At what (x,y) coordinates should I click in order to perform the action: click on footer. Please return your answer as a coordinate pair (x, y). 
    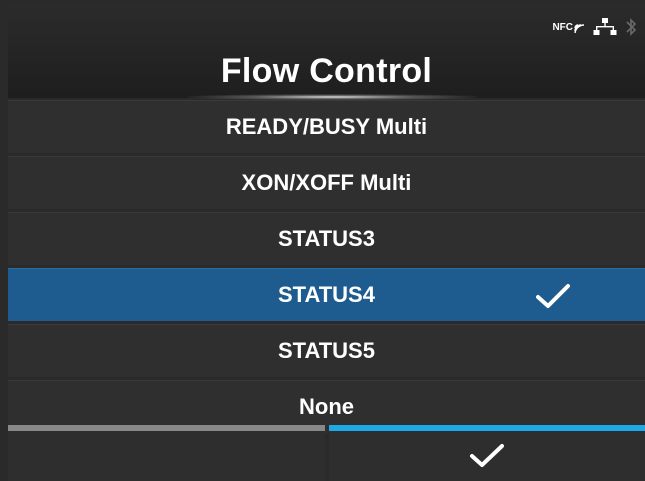
    Looking at the image, I should click on (326, 453).